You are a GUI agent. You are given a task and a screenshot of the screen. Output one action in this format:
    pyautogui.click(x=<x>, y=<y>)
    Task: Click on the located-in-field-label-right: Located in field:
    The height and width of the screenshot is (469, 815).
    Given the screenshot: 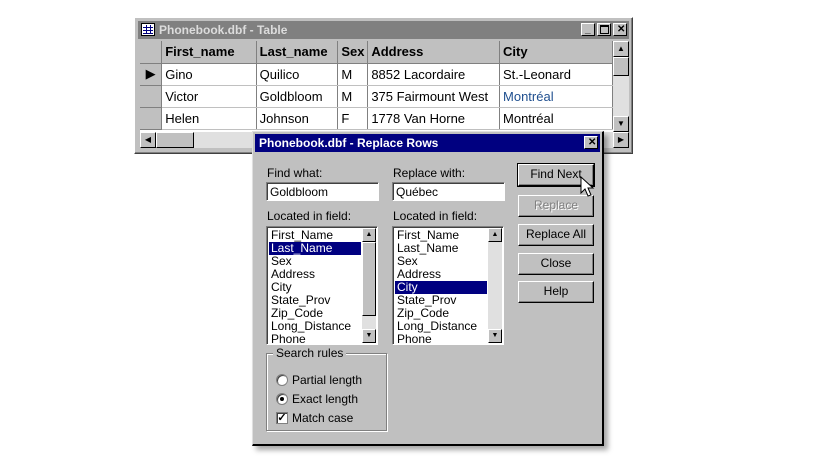 What is the action you would take?
    pyautogui.click(x=435, y=216)
    